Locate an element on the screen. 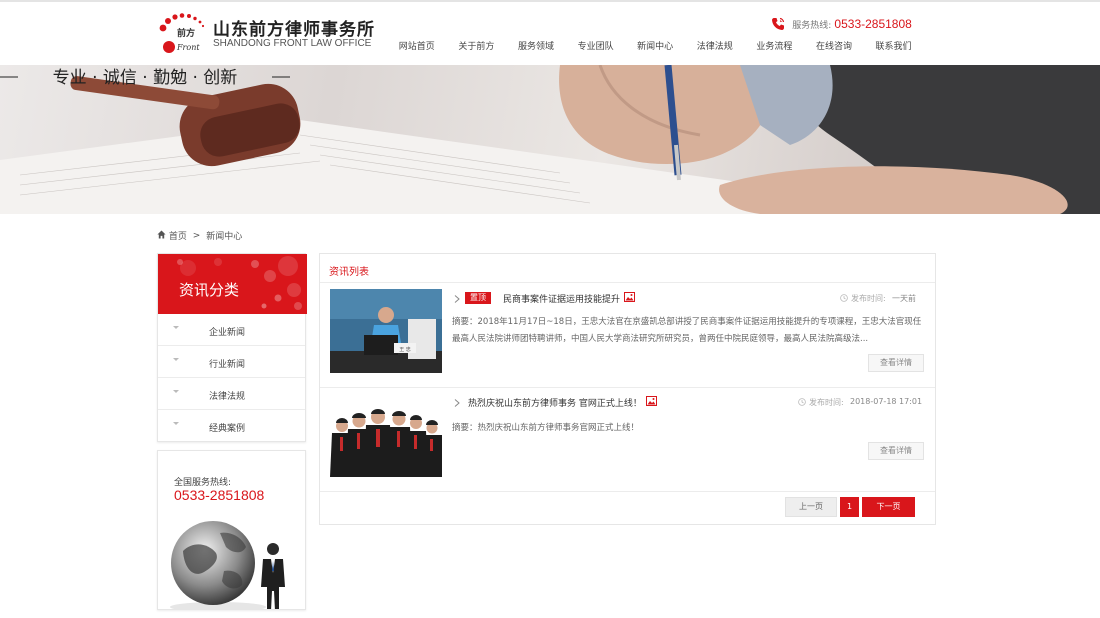  logo-mark-icon: 前方 Front is located at coordinates (182, 33).